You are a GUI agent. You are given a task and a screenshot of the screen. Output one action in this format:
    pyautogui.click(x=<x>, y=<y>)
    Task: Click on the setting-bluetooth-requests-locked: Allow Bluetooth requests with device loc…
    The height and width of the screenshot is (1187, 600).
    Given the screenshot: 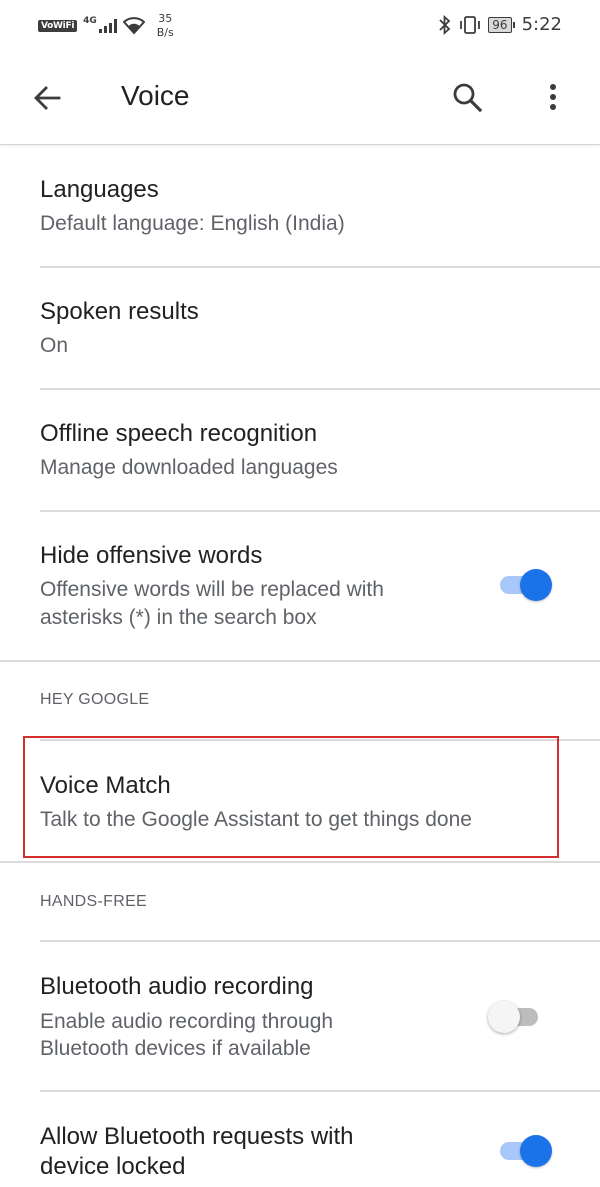 What is the action you would take?
    pyautogui.click(x=300, y=1139)
    